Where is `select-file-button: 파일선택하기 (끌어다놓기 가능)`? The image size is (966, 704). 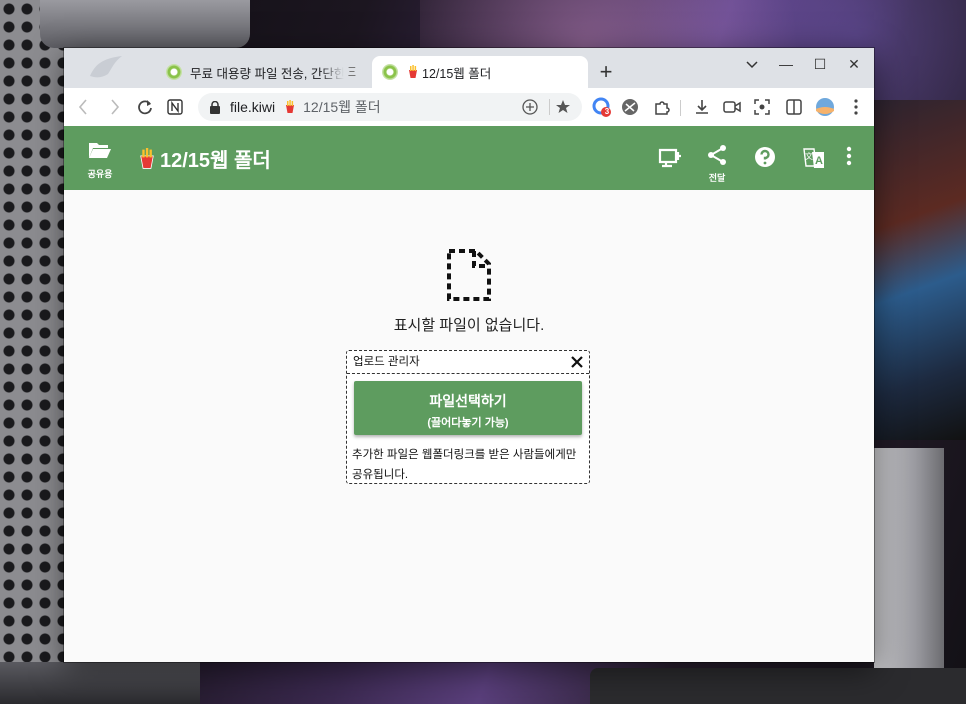 select-file-button: 파일선택하기 (끌어다놓기 가능) is located at coordinates (468, 408).